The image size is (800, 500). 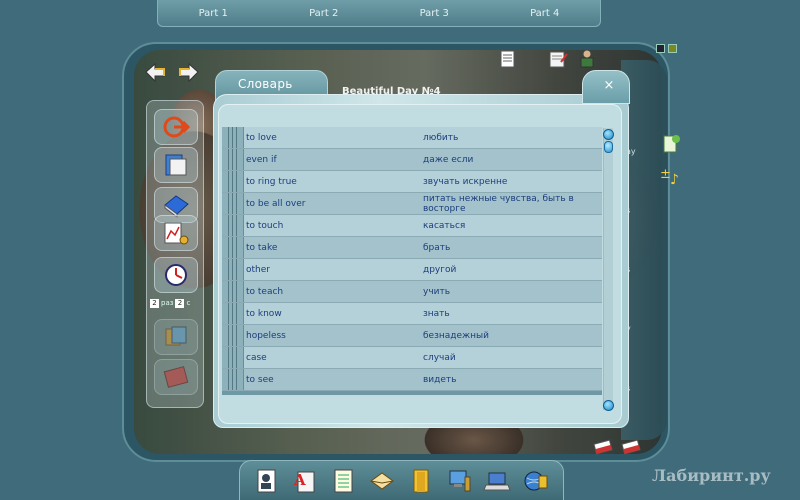 What do you see at coordinates (324, 13) in the screenshot?
I see `tab-part-2: Part 2` at bounding box center [324, 13].